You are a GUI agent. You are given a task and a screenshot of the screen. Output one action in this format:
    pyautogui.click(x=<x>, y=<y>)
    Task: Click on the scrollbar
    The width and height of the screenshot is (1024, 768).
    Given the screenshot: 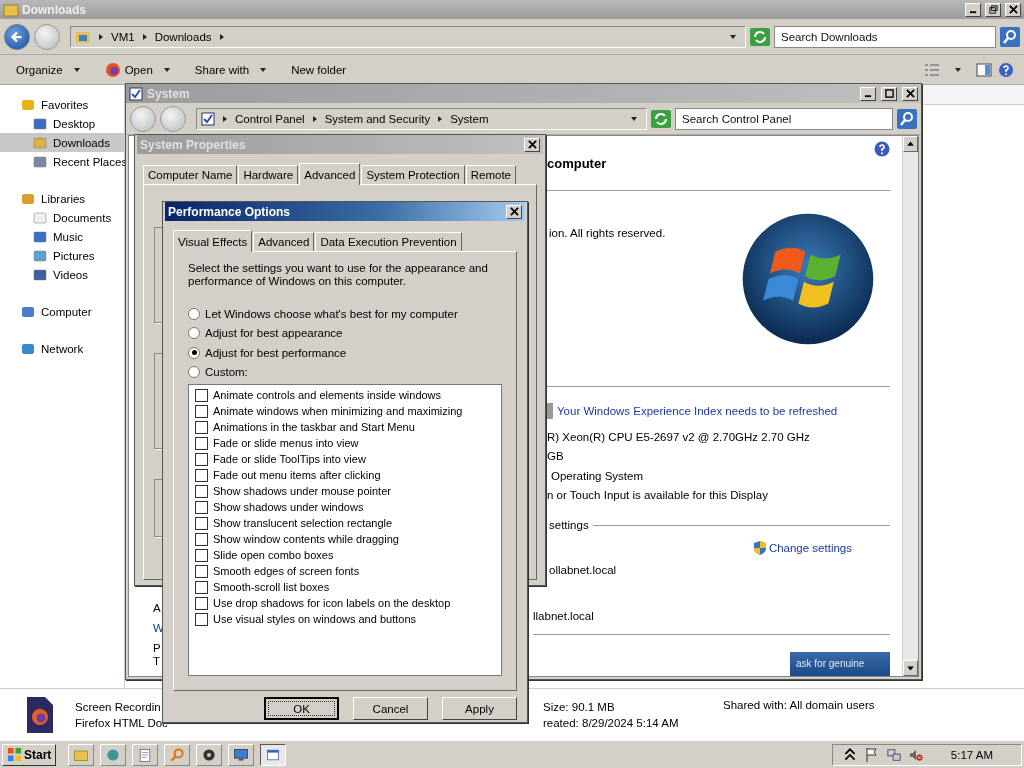 What is the action you would take?
    pyautogui.click(x=910, y=406)
    